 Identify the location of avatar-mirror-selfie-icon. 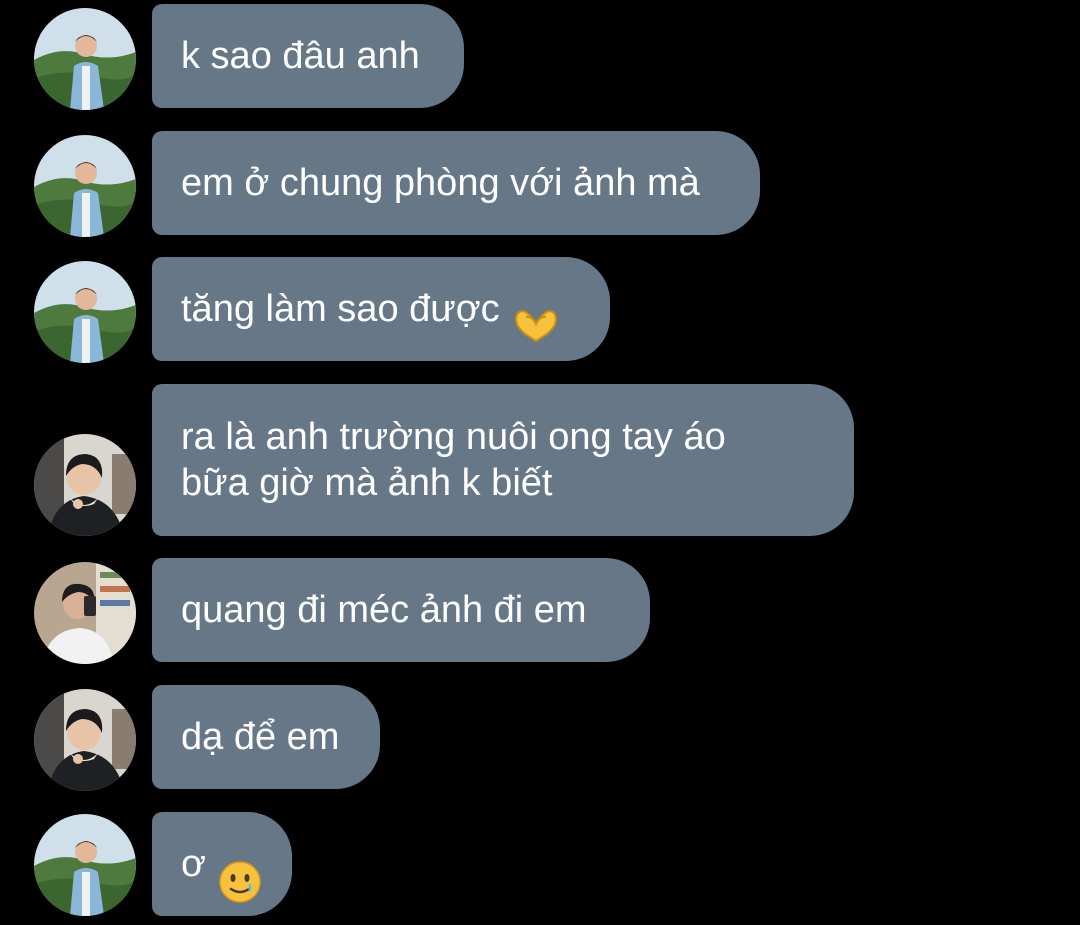
(85, 613).